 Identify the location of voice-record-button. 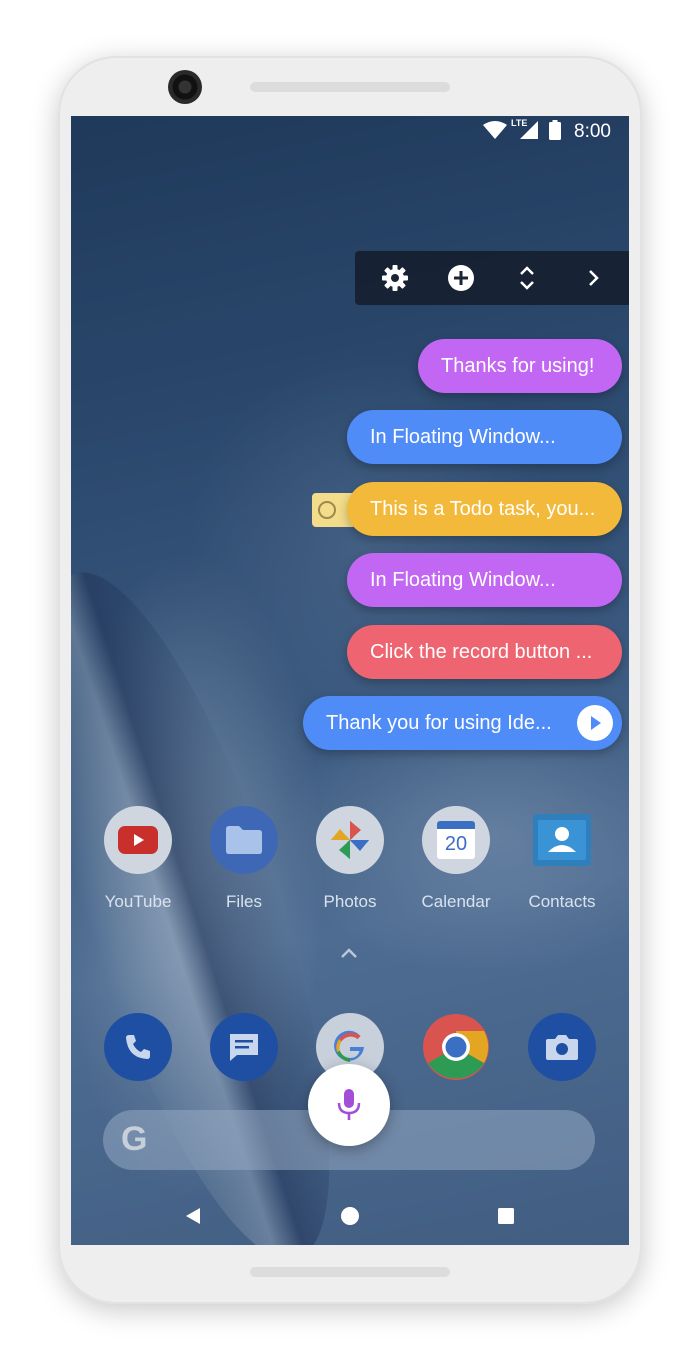
(349, 1105).